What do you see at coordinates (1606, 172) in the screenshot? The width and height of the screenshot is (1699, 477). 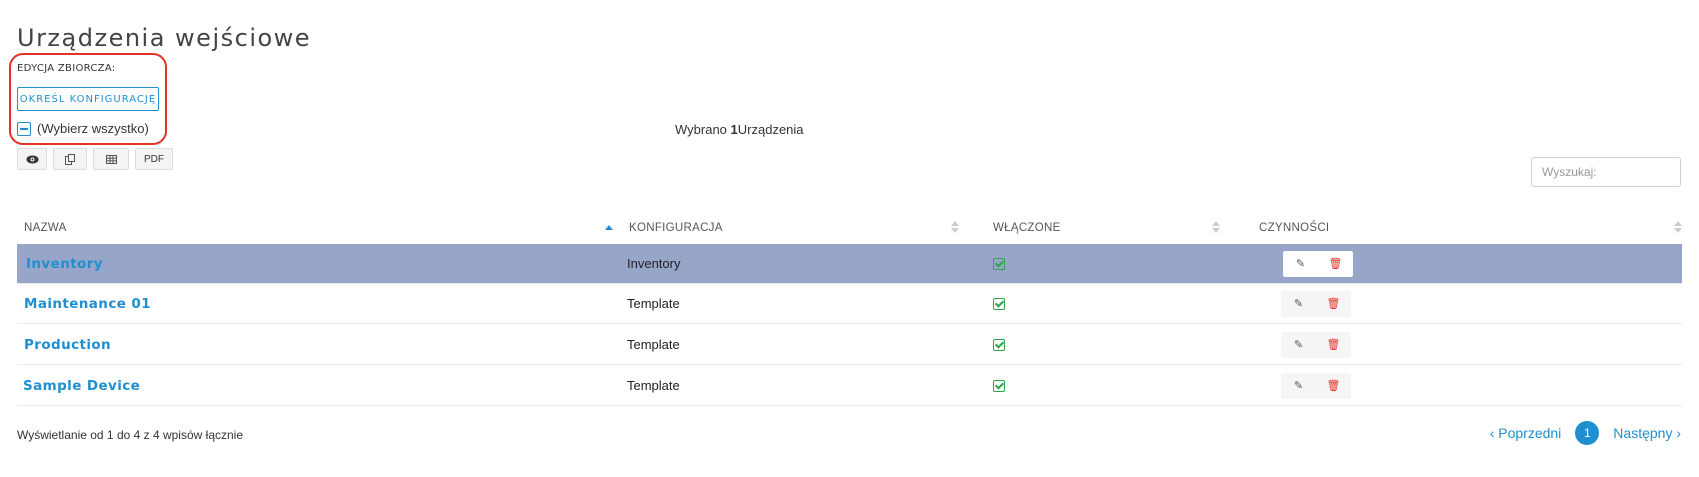 I see `search-input` at bounding box center [1606, 172].